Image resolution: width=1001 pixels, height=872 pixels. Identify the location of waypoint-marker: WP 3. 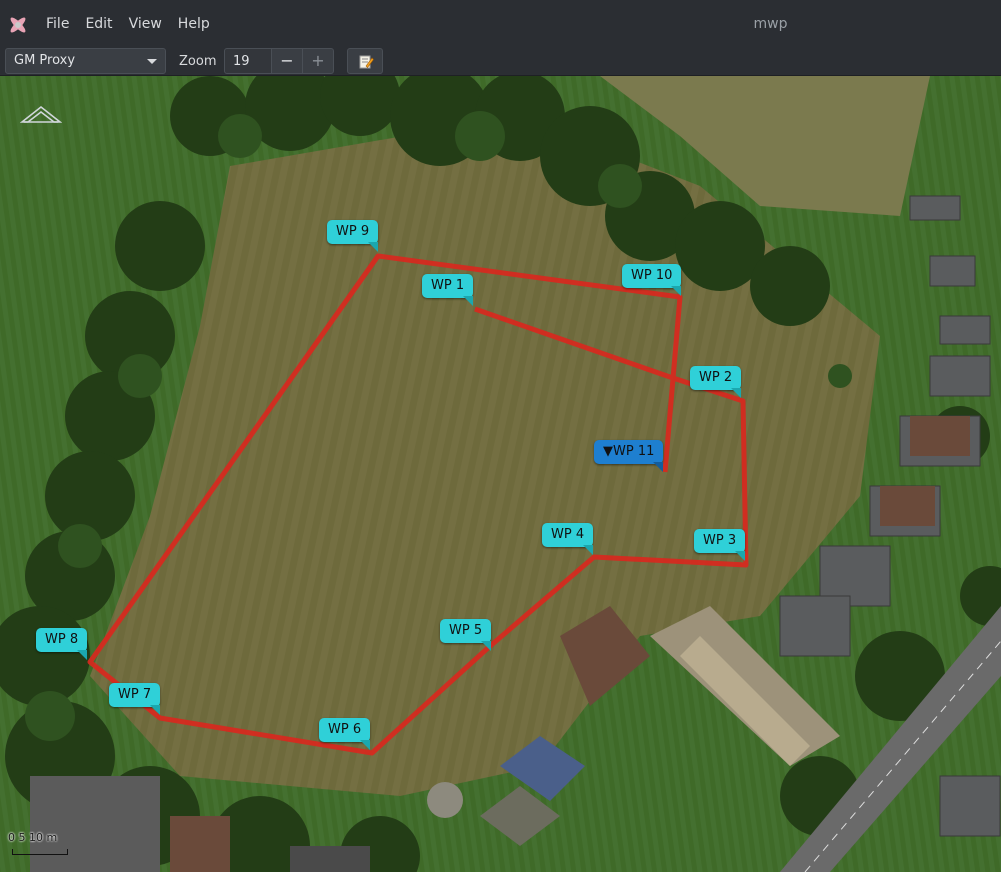
(720, 545).